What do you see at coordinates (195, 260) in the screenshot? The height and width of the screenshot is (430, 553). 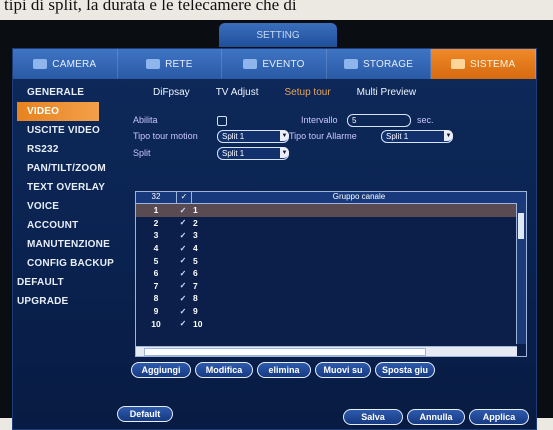 I see `row-group: 5` at bounding box center [195, 260].